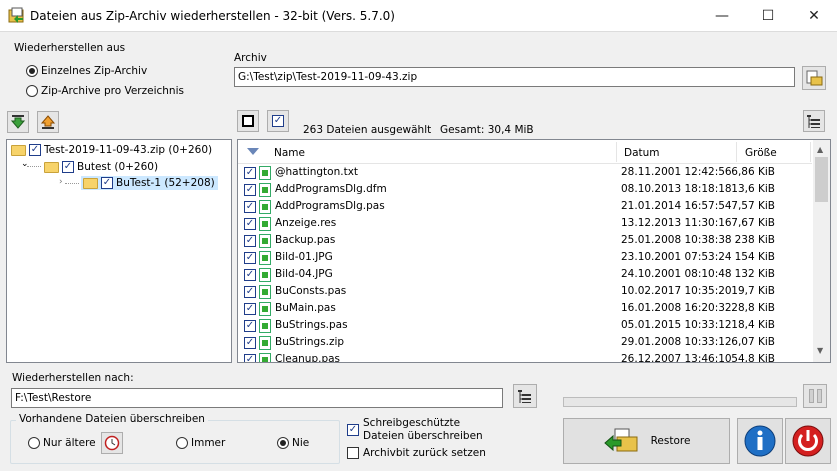 Image resolution: width=837 pixels, height=471 pixels. What do you see at coordinates (670, 441) in the screenshot?
I see `restore-button-label: Restore` at bounding box center [670, 441].